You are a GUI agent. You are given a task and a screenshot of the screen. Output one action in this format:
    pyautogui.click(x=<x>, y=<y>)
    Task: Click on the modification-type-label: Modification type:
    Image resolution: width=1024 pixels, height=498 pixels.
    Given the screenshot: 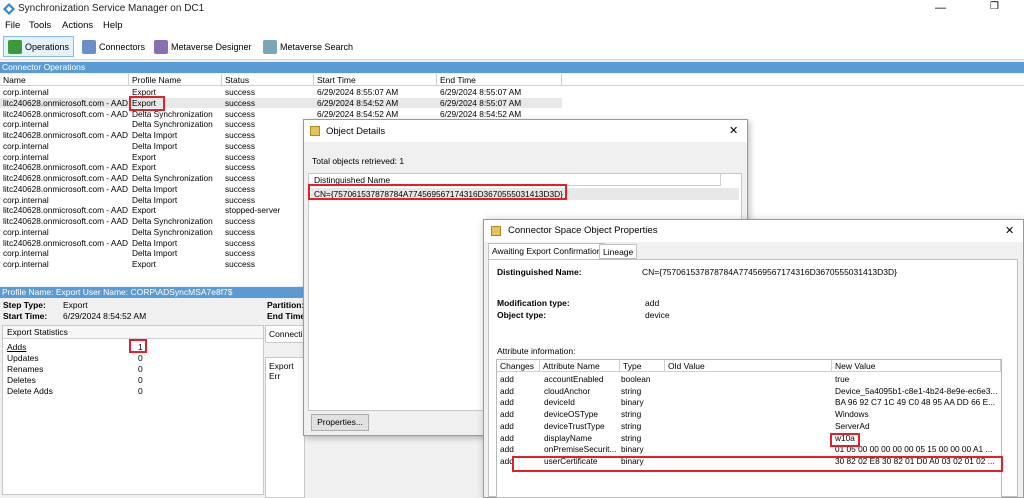 What is the action you would take?
    pyautogui.click(x=533, y=303)
    